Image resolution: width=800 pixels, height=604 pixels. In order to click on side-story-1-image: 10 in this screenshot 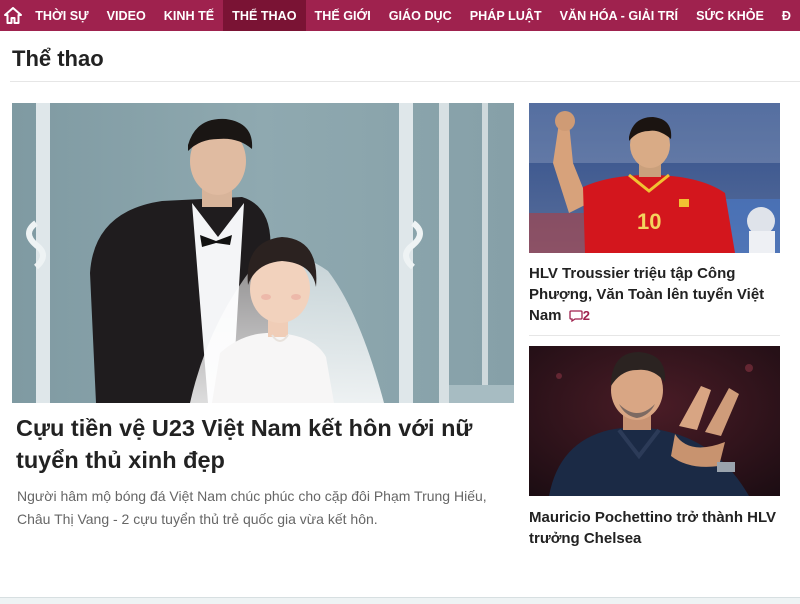, I will do `click(654, 178)`.